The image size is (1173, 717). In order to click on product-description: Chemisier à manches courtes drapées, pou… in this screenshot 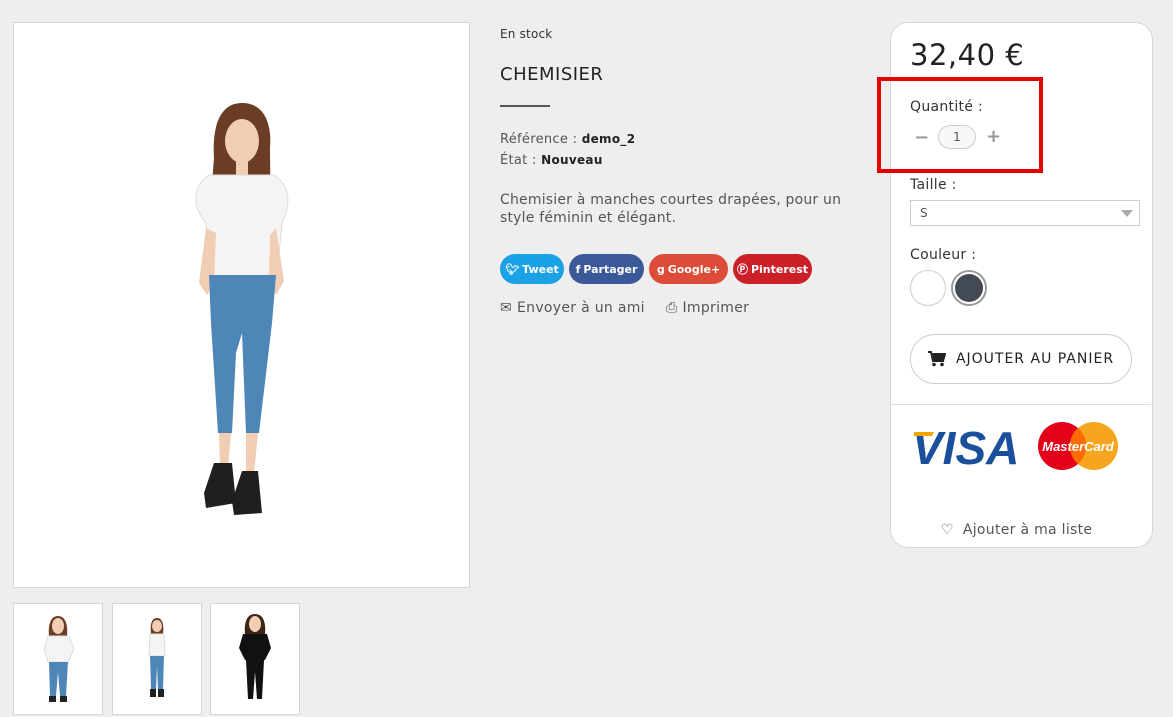, I will do `click(671, 209)`.